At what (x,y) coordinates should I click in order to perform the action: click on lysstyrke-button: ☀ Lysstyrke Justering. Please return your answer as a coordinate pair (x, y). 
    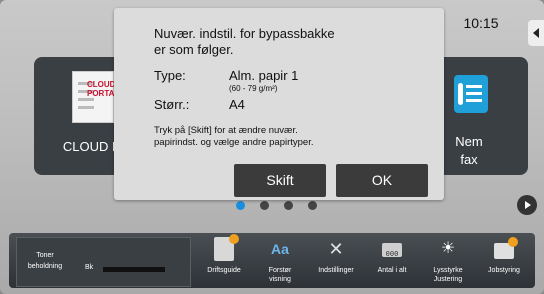
    Looking at the image, I should click on (448, 260).